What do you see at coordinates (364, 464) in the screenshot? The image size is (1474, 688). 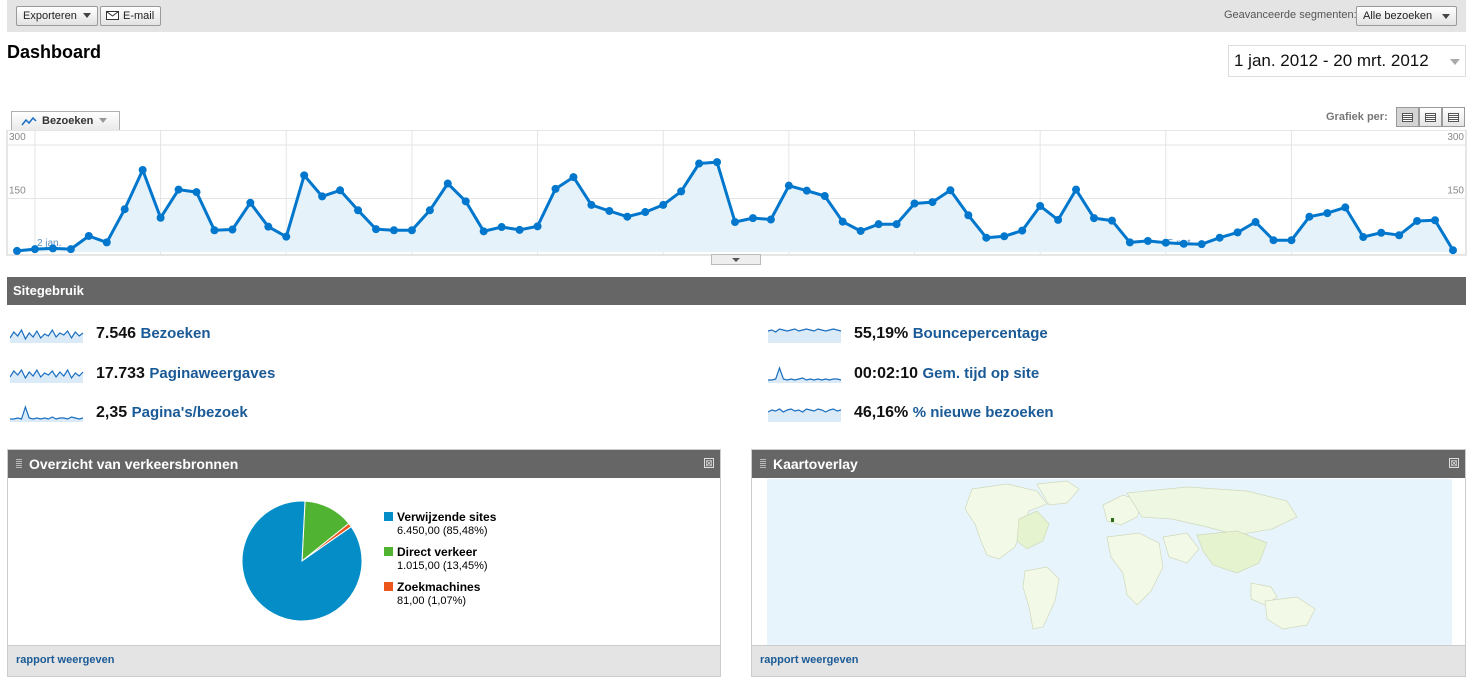 I see `traffic-sources-header: Overzicht van verkeersbronnen ⊠` at bounding box center [364, 464].